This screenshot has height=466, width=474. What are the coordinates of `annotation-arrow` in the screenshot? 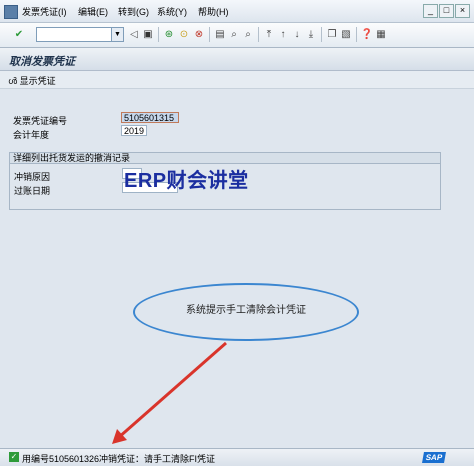 It's located at (169, 392).